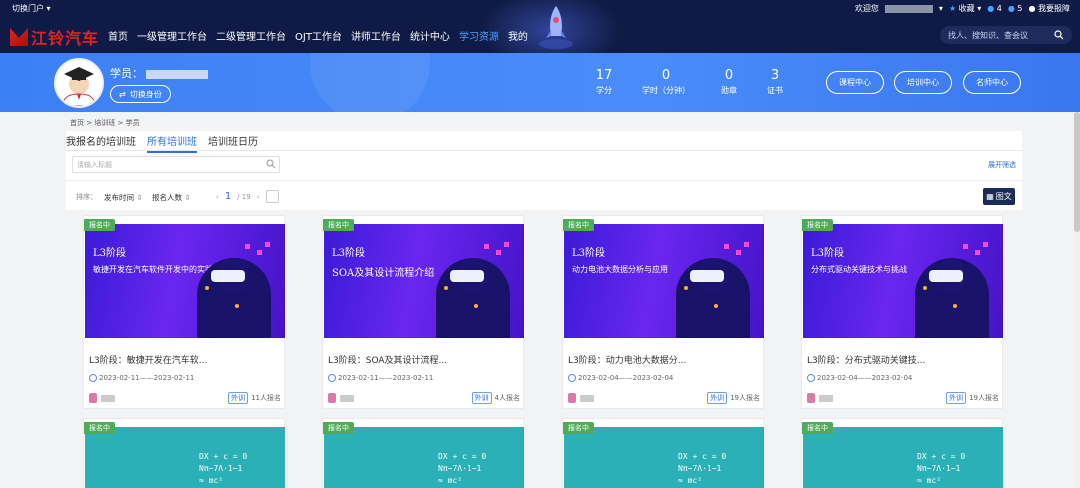 Image resolution: width=1080 pixels, height=488 pixels. Describe the element at coordinates (238, 398) in the screenshot. I see `training-type-tag: 外训` at that location.